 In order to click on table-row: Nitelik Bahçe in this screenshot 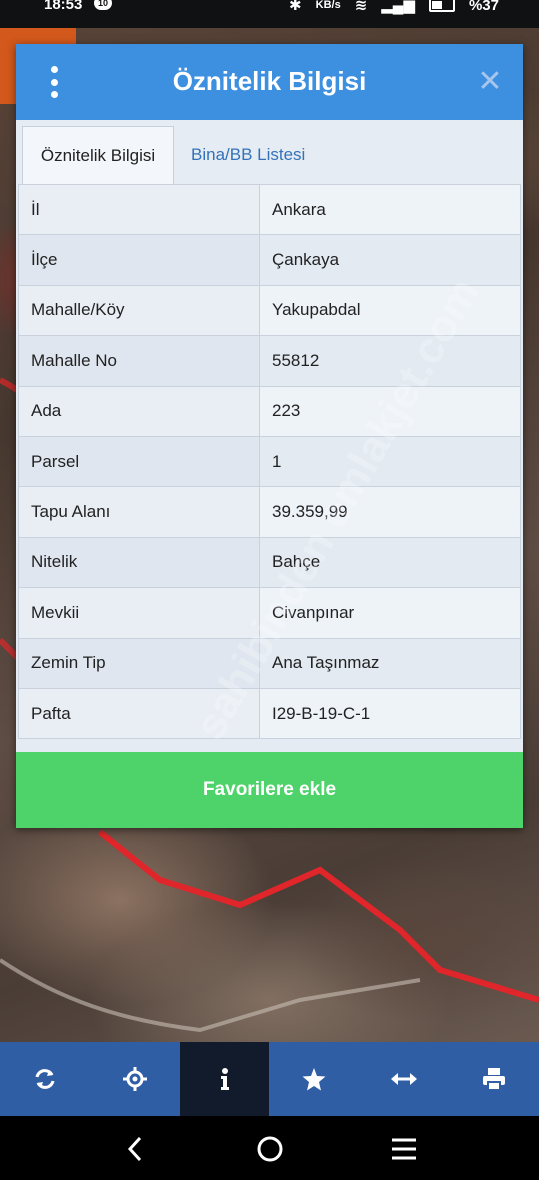, I will do `click(269, 562)`.